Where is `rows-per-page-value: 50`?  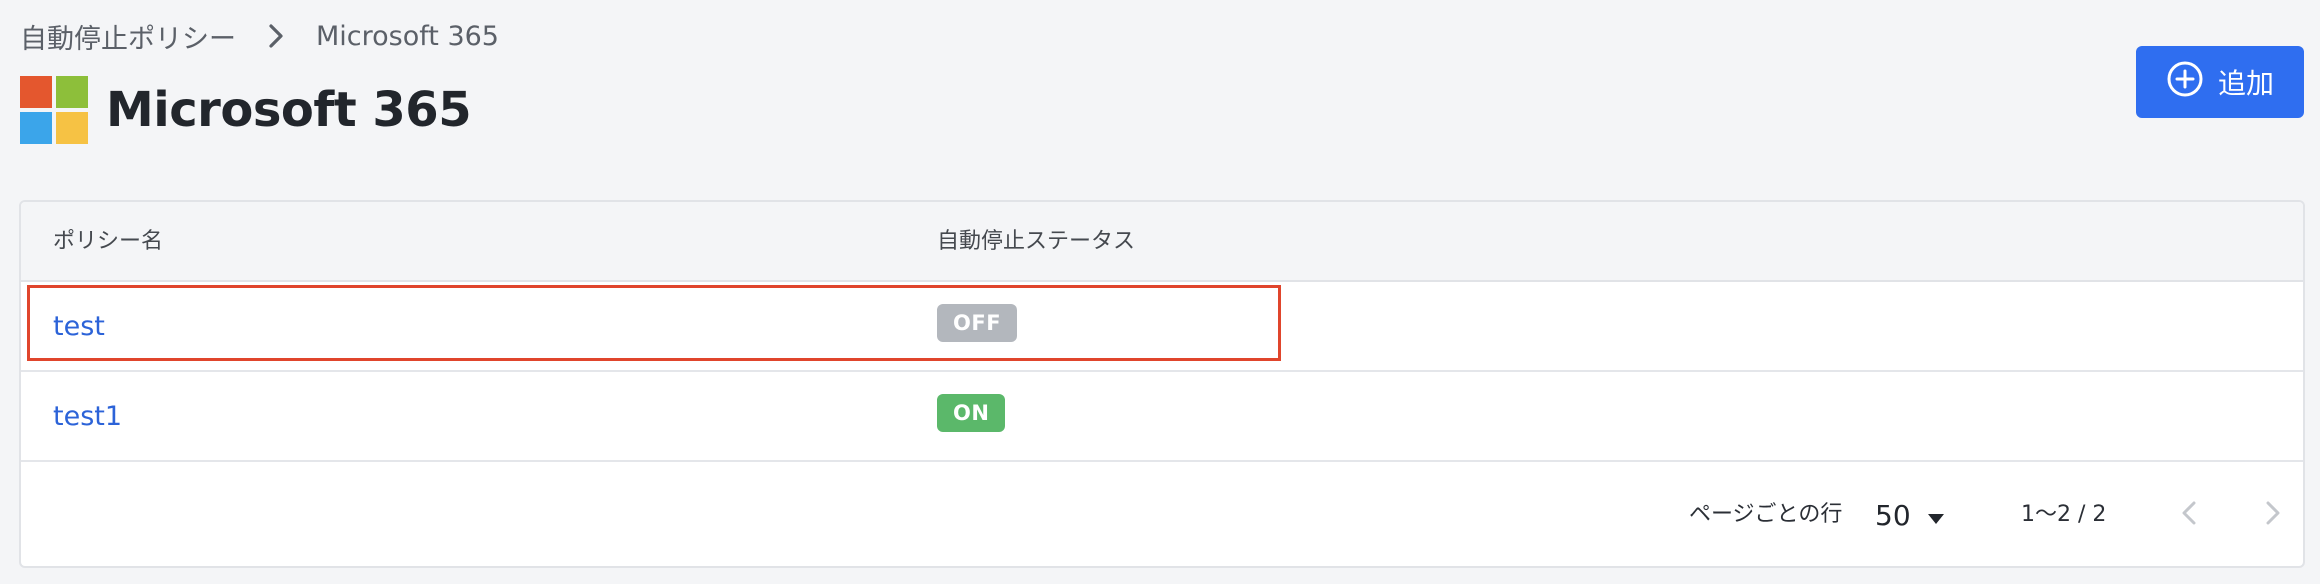 rows-per-page-value: 50 is located at coordinates (1893, 515).